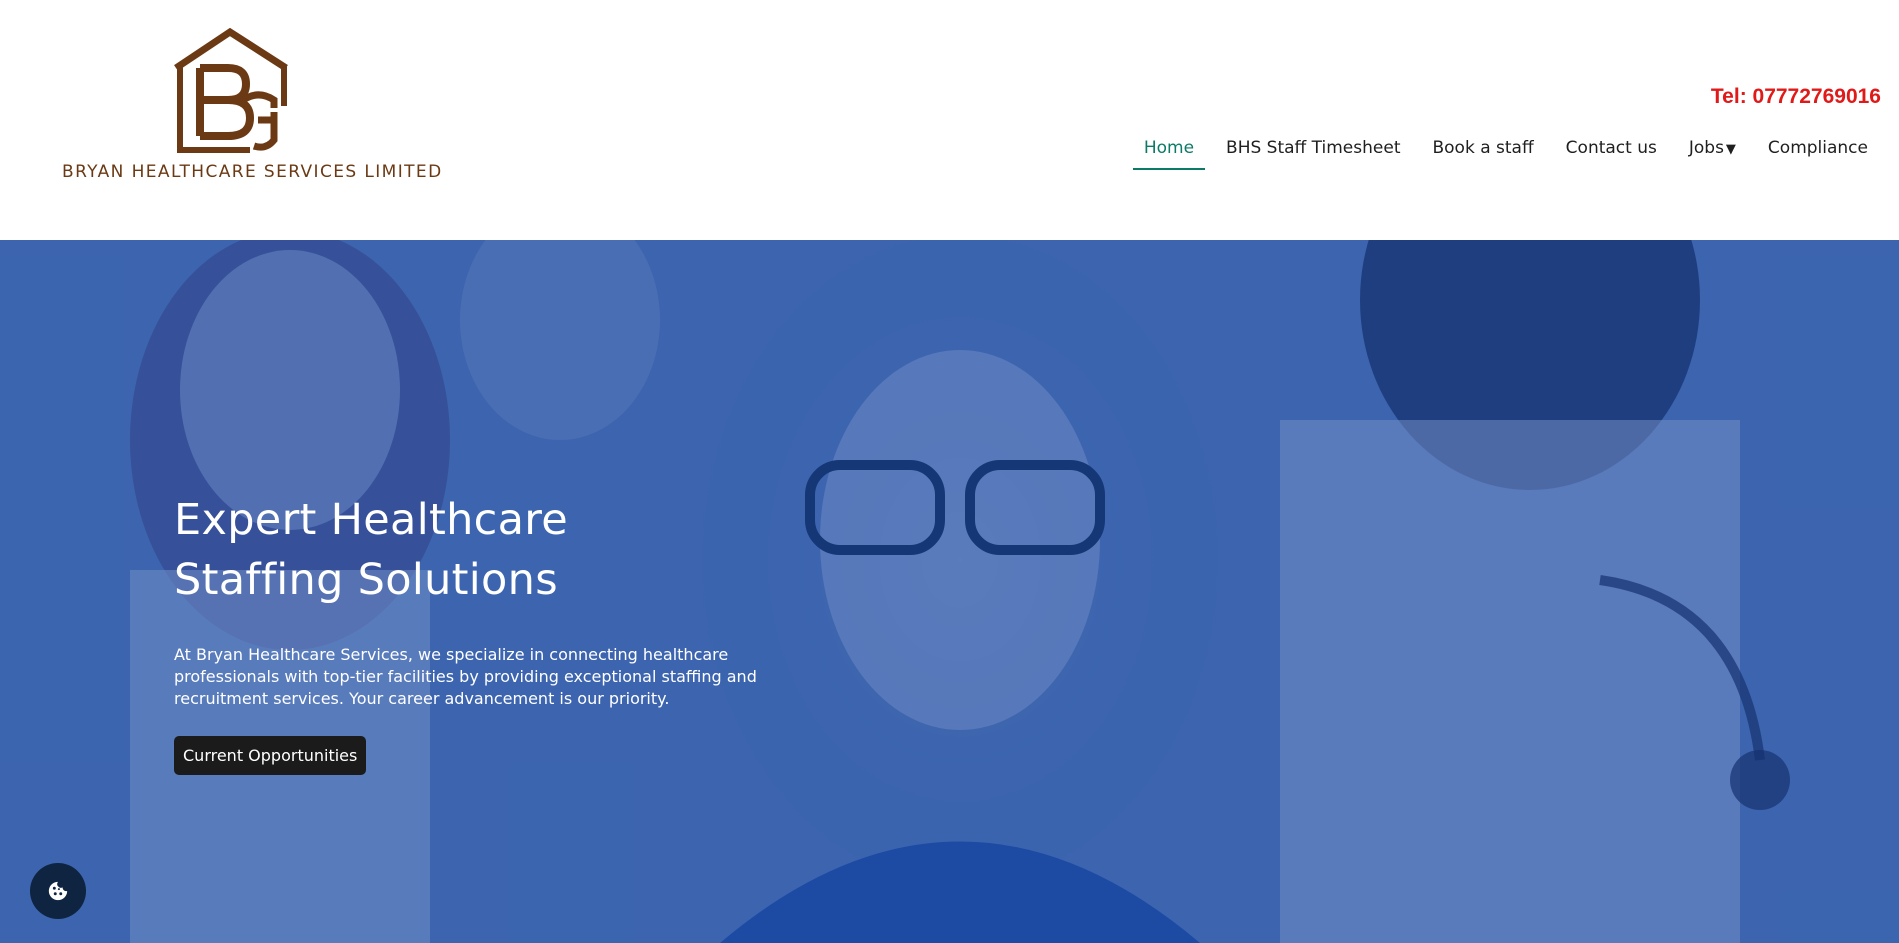 The width and height of the screenshot is (1899, 943). Describe the element at coordinates (1730, 149) in the screenshot. I see `caret-down-icon: ▼` at that location.